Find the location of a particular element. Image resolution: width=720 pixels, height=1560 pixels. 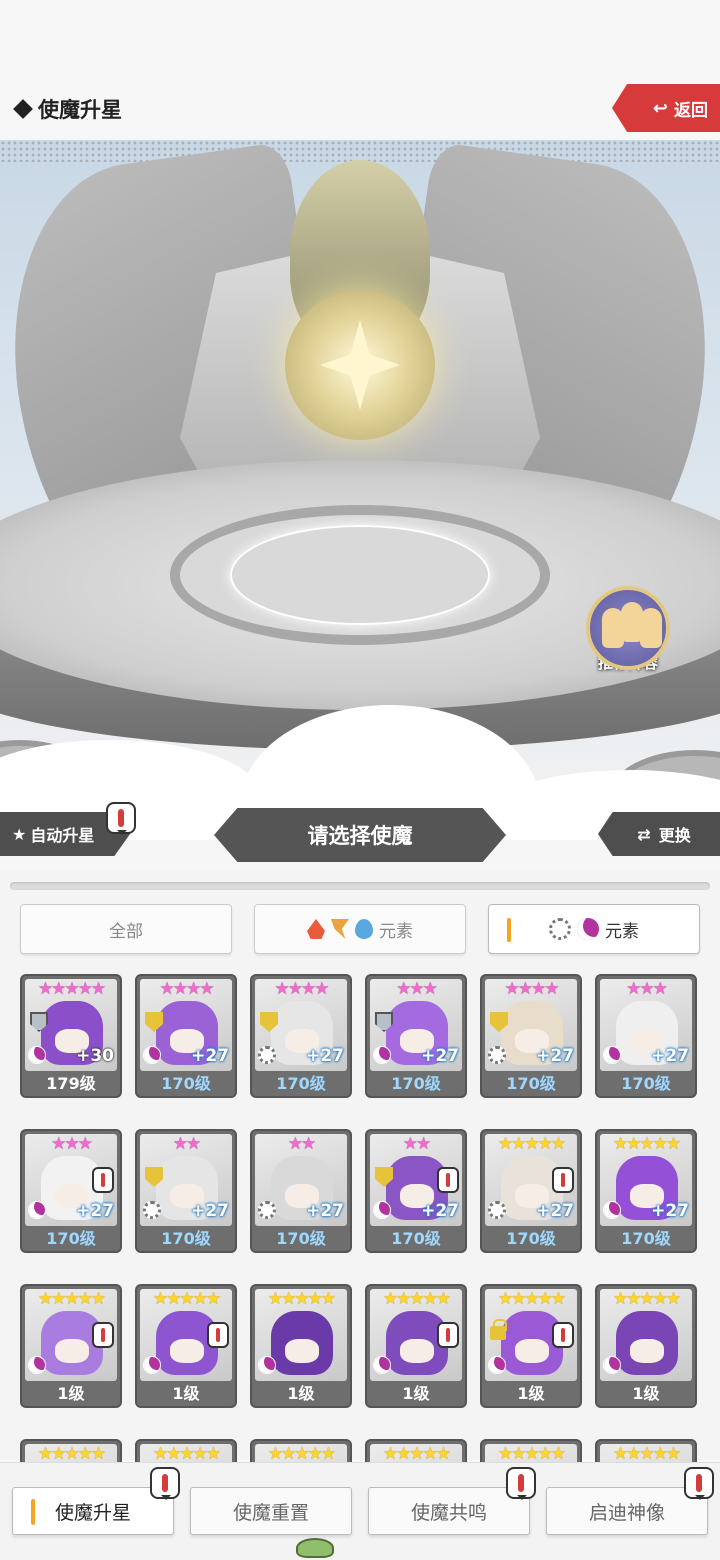

page-title-text: 使魔升星 is located at coordinates (80, 110).